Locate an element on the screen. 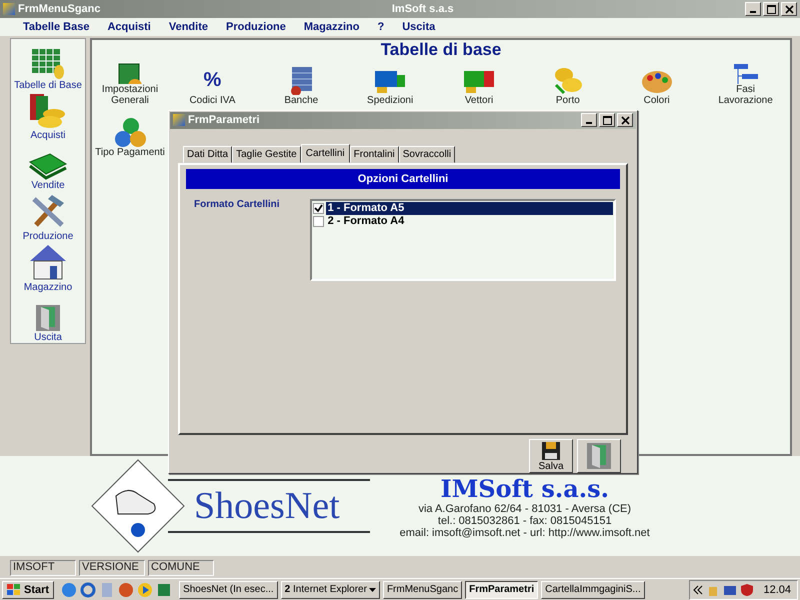 The width and height of the screenshot is (800, 600). tile-label: Impostazioni Generali is located at coordinates (130, 95).